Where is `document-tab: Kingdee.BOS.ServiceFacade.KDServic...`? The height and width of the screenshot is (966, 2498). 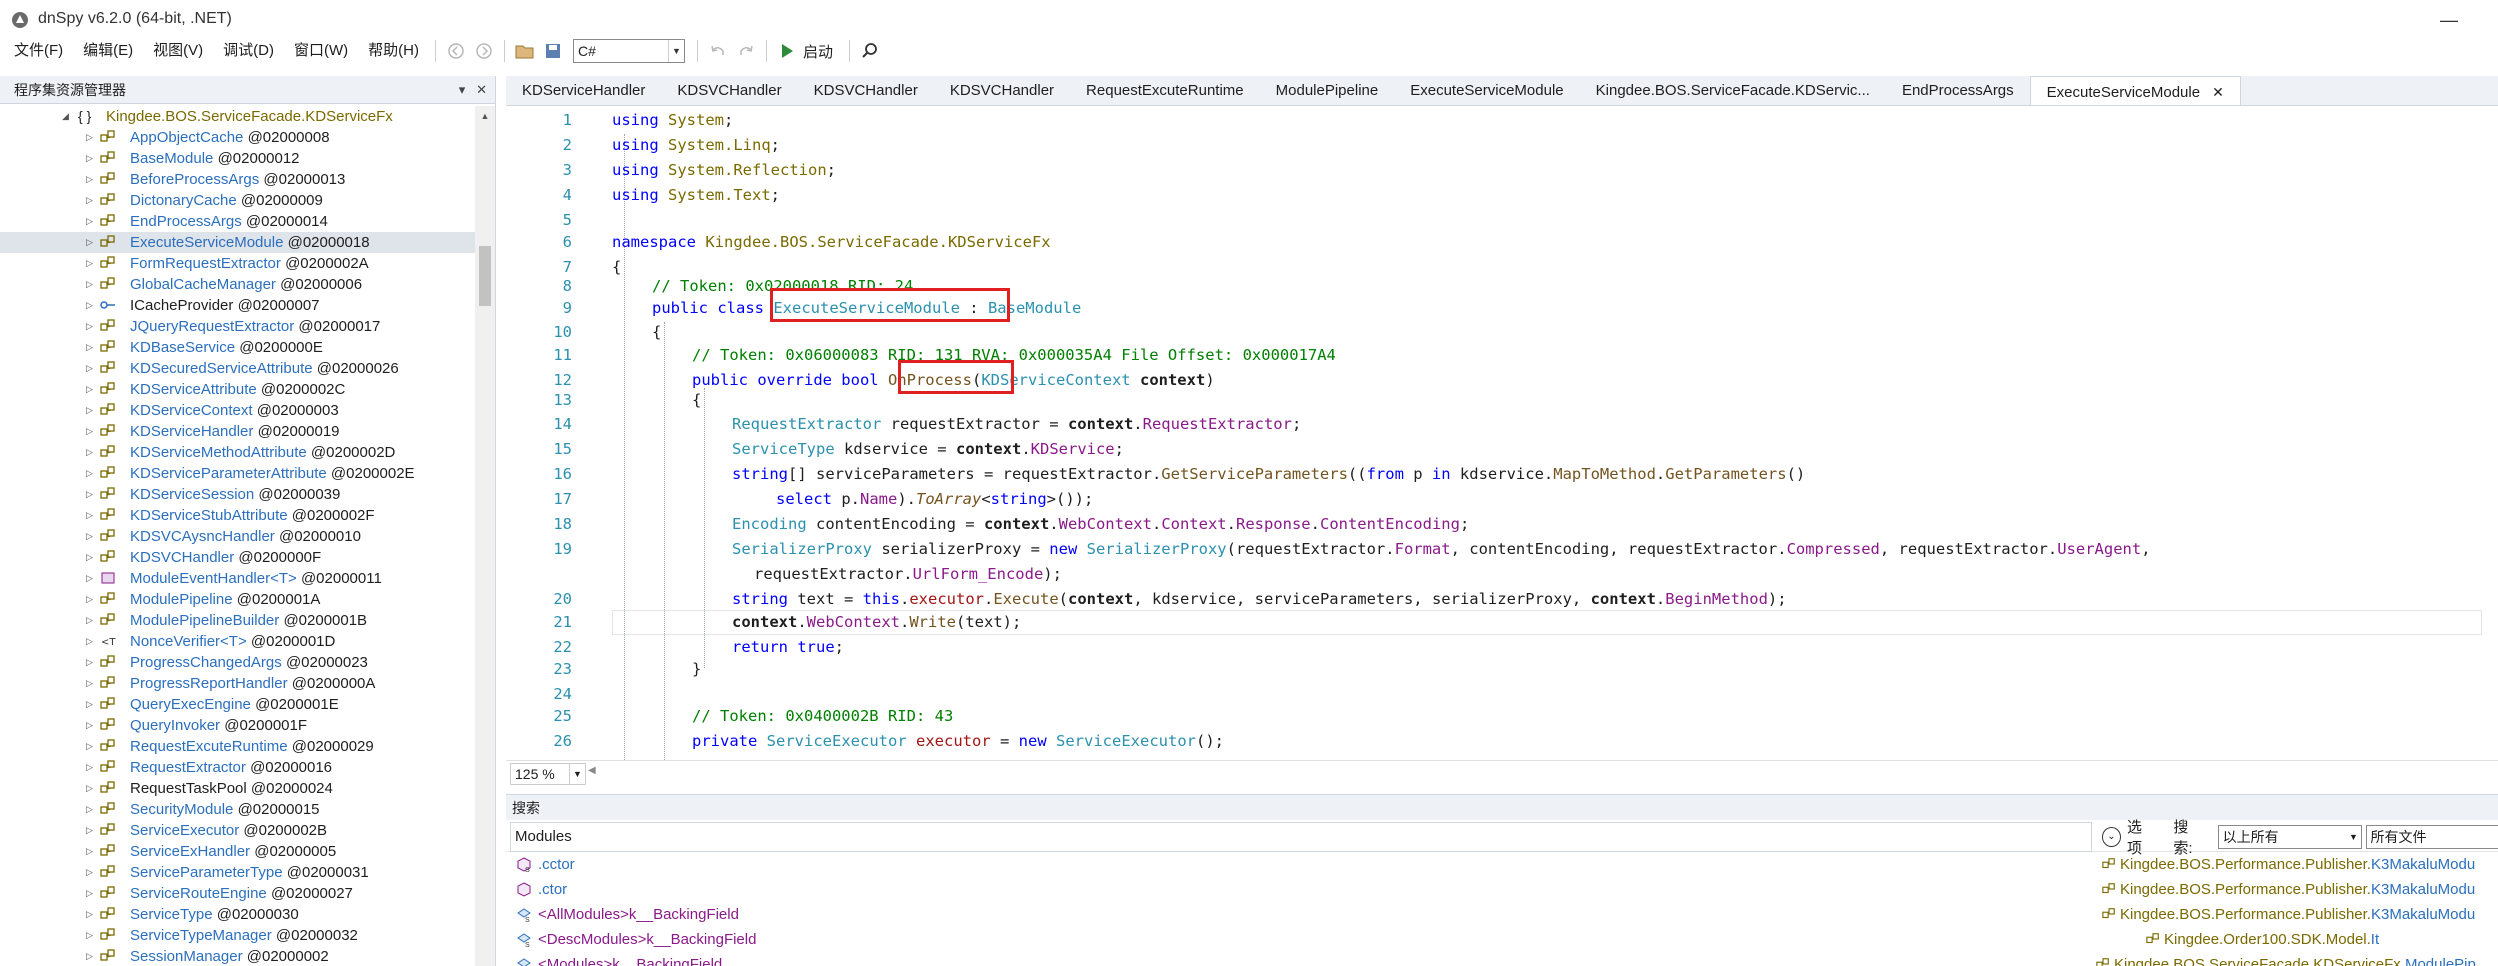 document-tab: Kingdee.BOS.ServiceFacade.KDServic... is located at coordinates (1733, 90).